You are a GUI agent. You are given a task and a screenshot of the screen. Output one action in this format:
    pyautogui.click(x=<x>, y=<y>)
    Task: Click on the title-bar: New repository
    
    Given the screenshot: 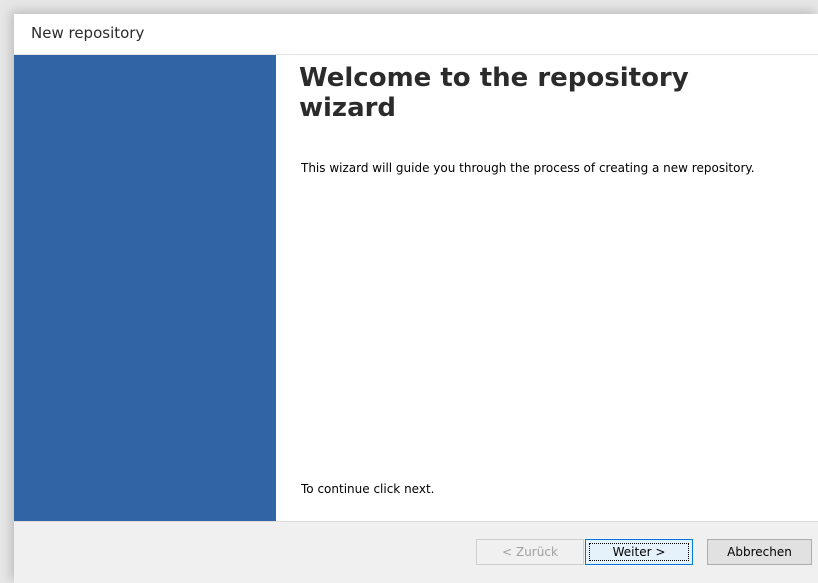 What is the action you would take?
    pyautogui.click(x=416, y=34)
    